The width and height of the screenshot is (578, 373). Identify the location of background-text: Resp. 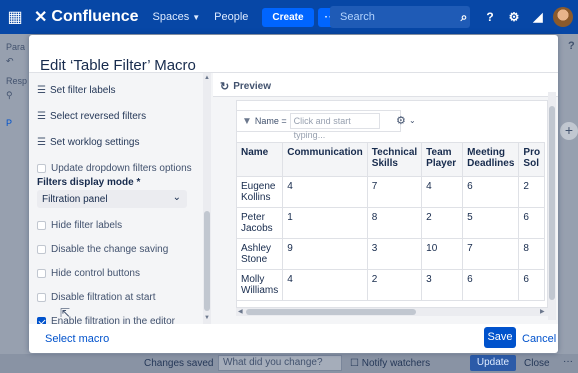
(17, 81).